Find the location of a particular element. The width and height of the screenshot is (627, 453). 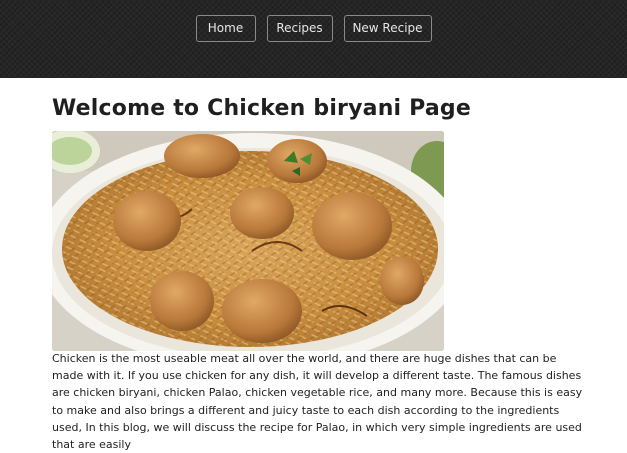

page-title: Welcome to Chicken biryani Page is located at coordinates (262, 108).